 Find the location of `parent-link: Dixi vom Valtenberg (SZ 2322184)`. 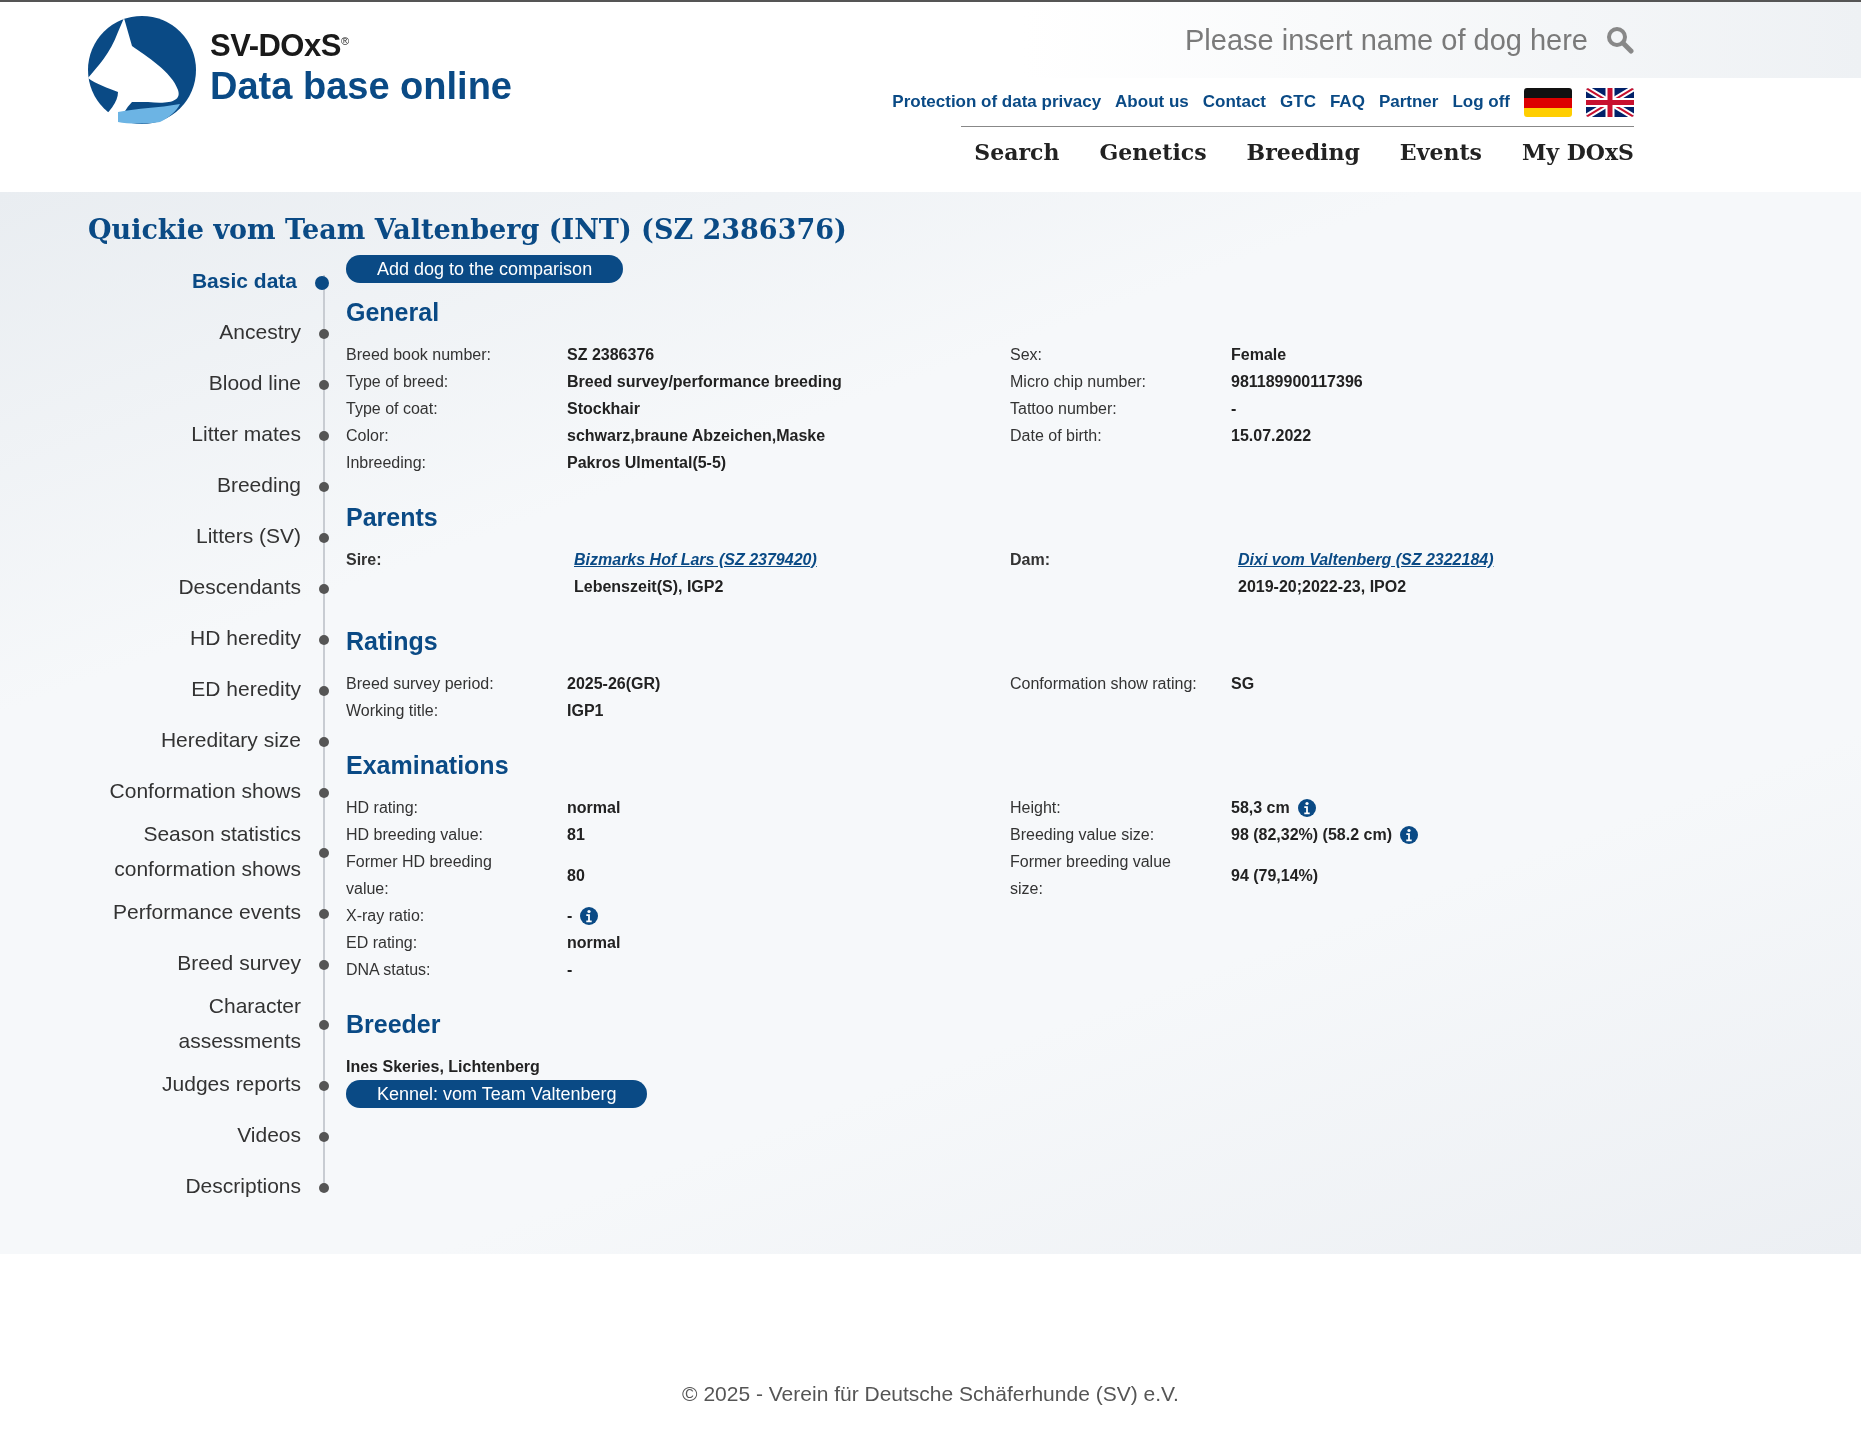

parent-link: Dixi vom Valtenberg (SZ 2322184) is located at coordinates (1374, 559).